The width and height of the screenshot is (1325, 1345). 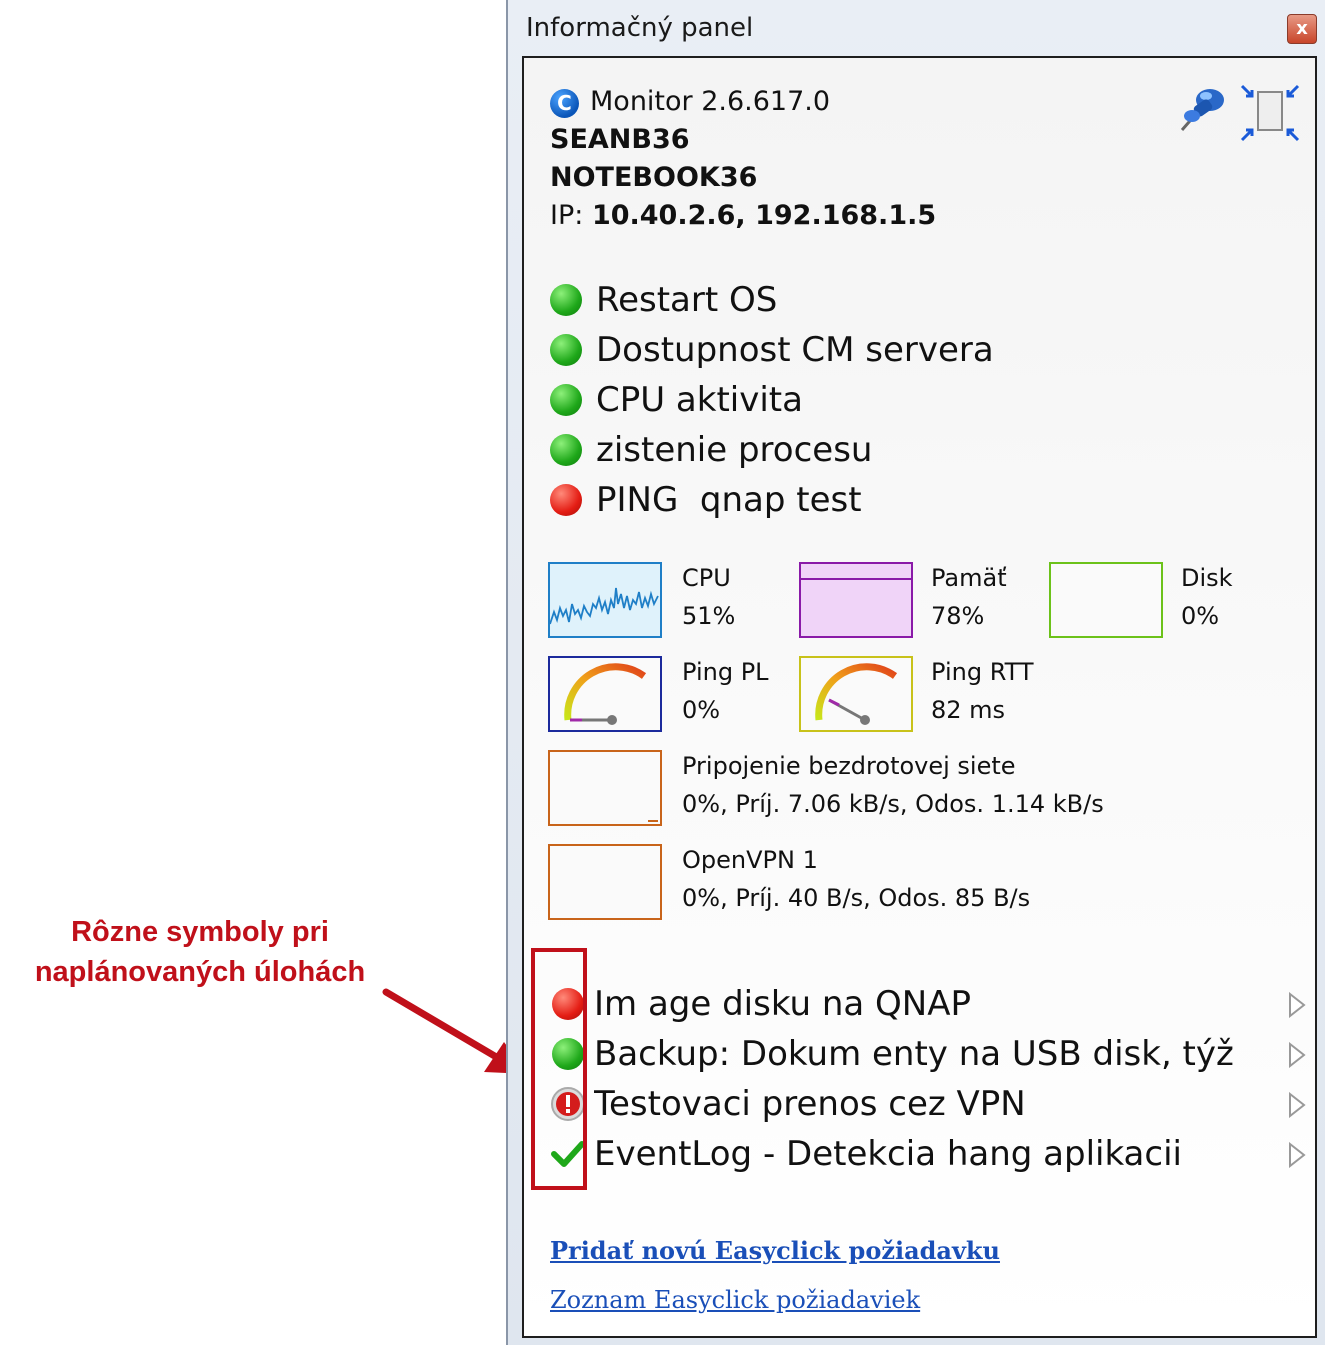 I want to click on status-label: zistenie procesu, so click(x=734, y=450).